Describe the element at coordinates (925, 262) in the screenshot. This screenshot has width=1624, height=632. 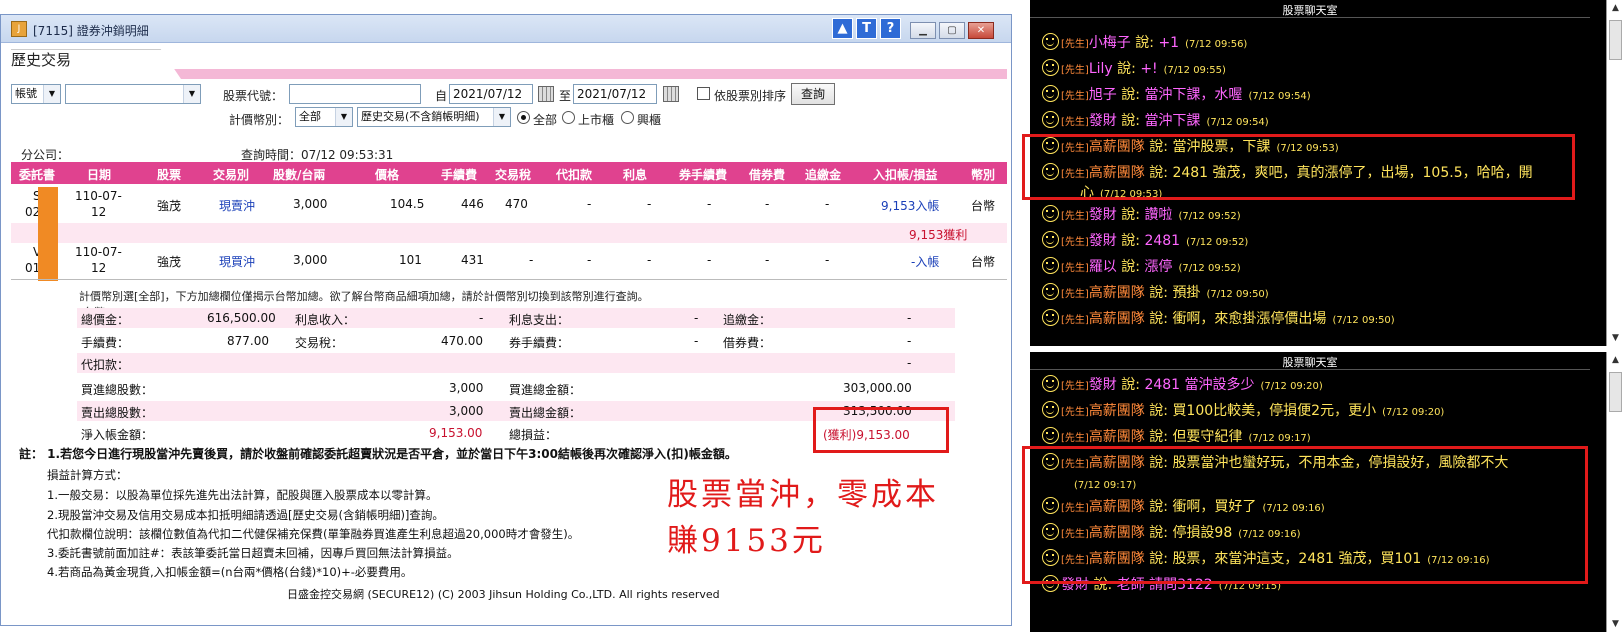
I see `amount: -入帳` at that location.